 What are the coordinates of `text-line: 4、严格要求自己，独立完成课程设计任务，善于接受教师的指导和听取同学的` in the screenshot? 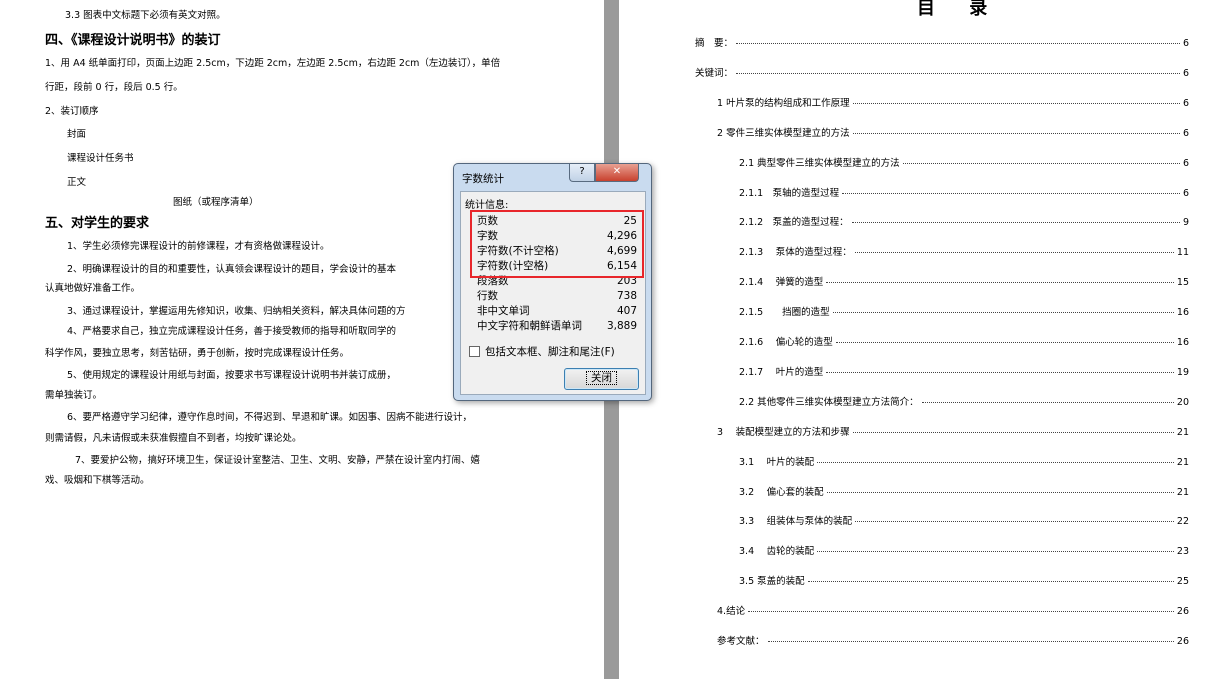 It's located at (232, 331).